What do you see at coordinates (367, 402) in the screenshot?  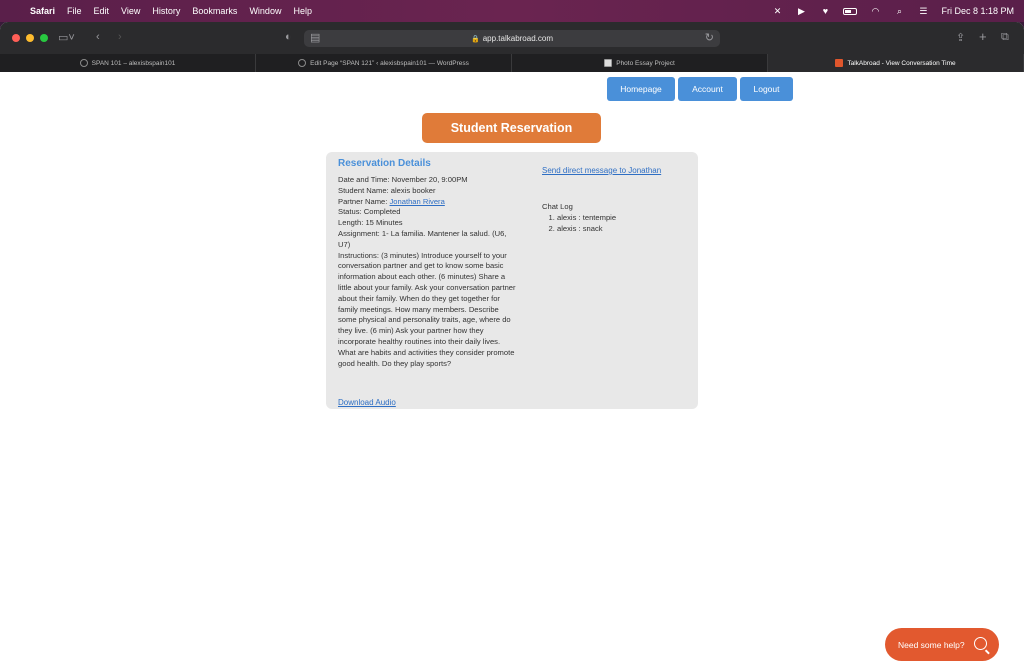 I see `download-audio-link: Download Audio` at bounding box center [367, 402].